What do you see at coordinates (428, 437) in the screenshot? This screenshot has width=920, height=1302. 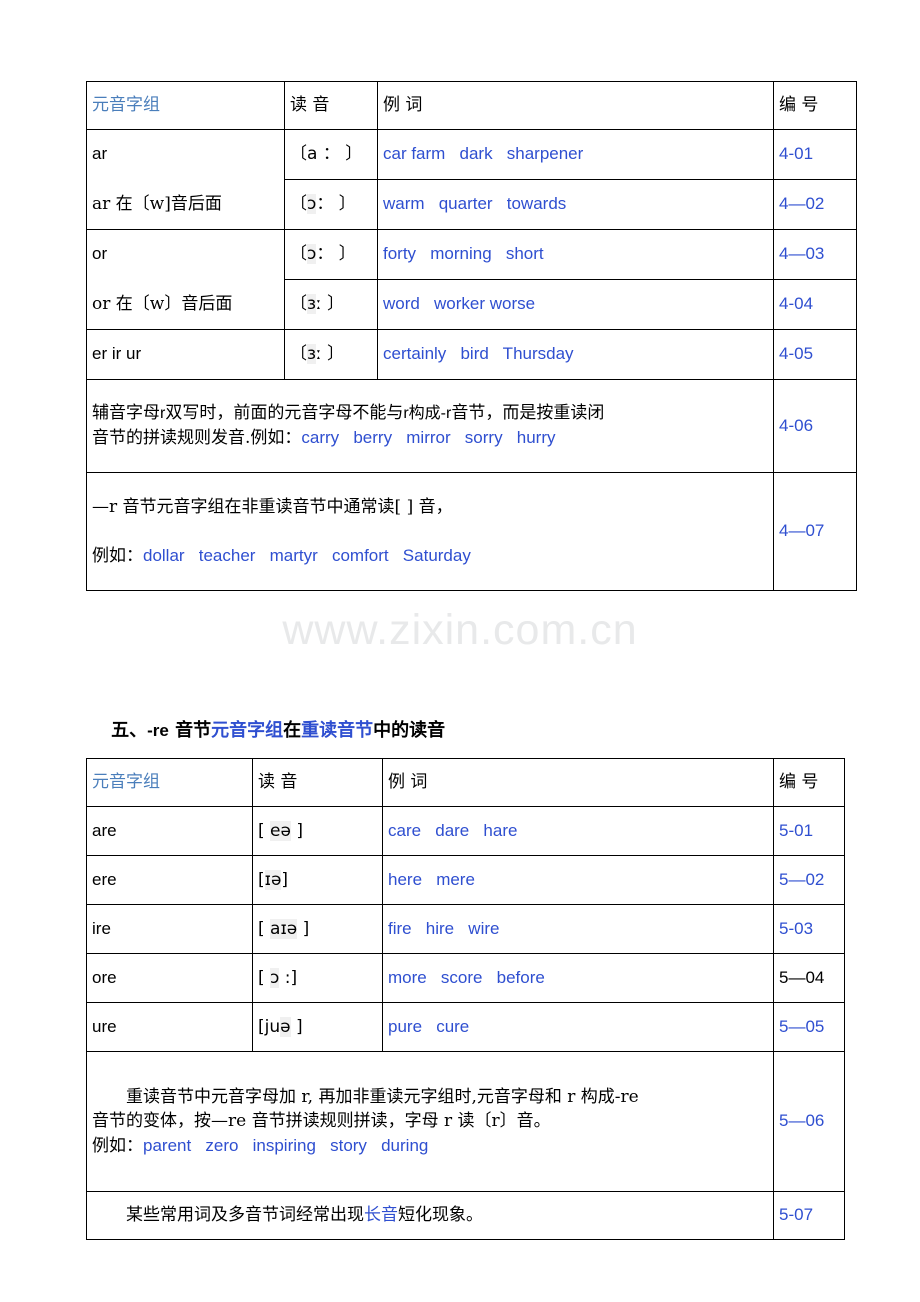 I see `note-example-words: carry berry mirror sorry hurry` at bounding box center [428, 437].